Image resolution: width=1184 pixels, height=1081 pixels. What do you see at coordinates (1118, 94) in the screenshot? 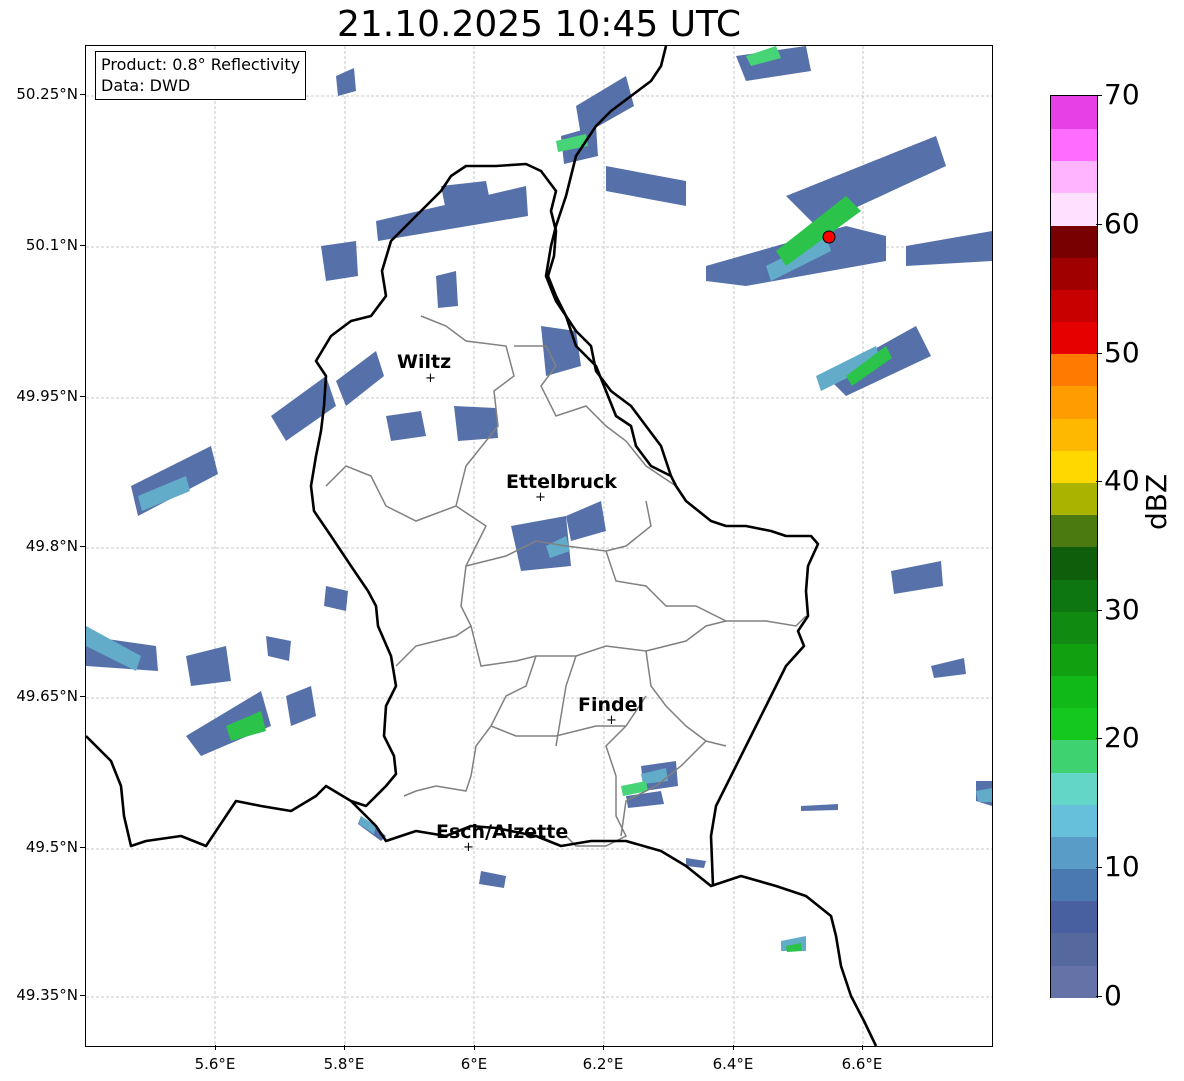
I see `colorbar-tick: 70` at bounding box center [1118, 94].